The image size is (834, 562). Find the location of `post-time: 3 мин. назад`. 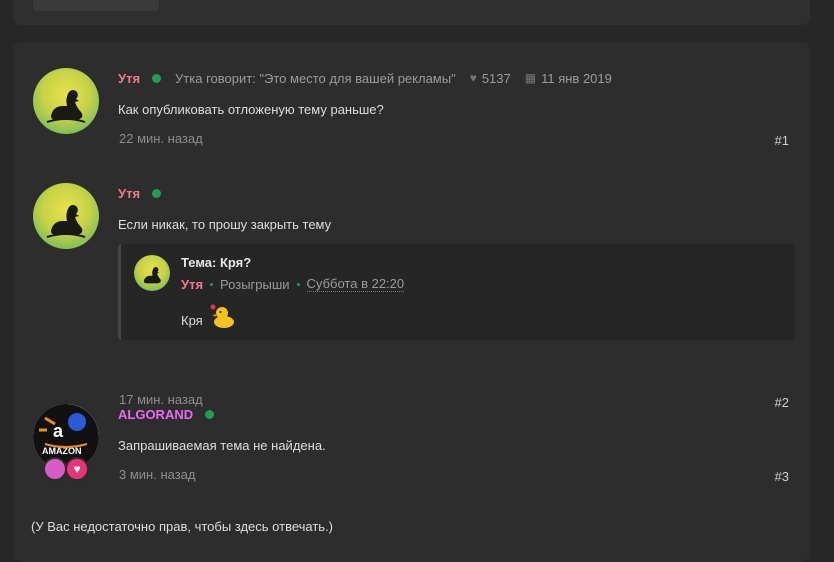

post-time: 3 мин. назад is located at coordinates (157, 474).